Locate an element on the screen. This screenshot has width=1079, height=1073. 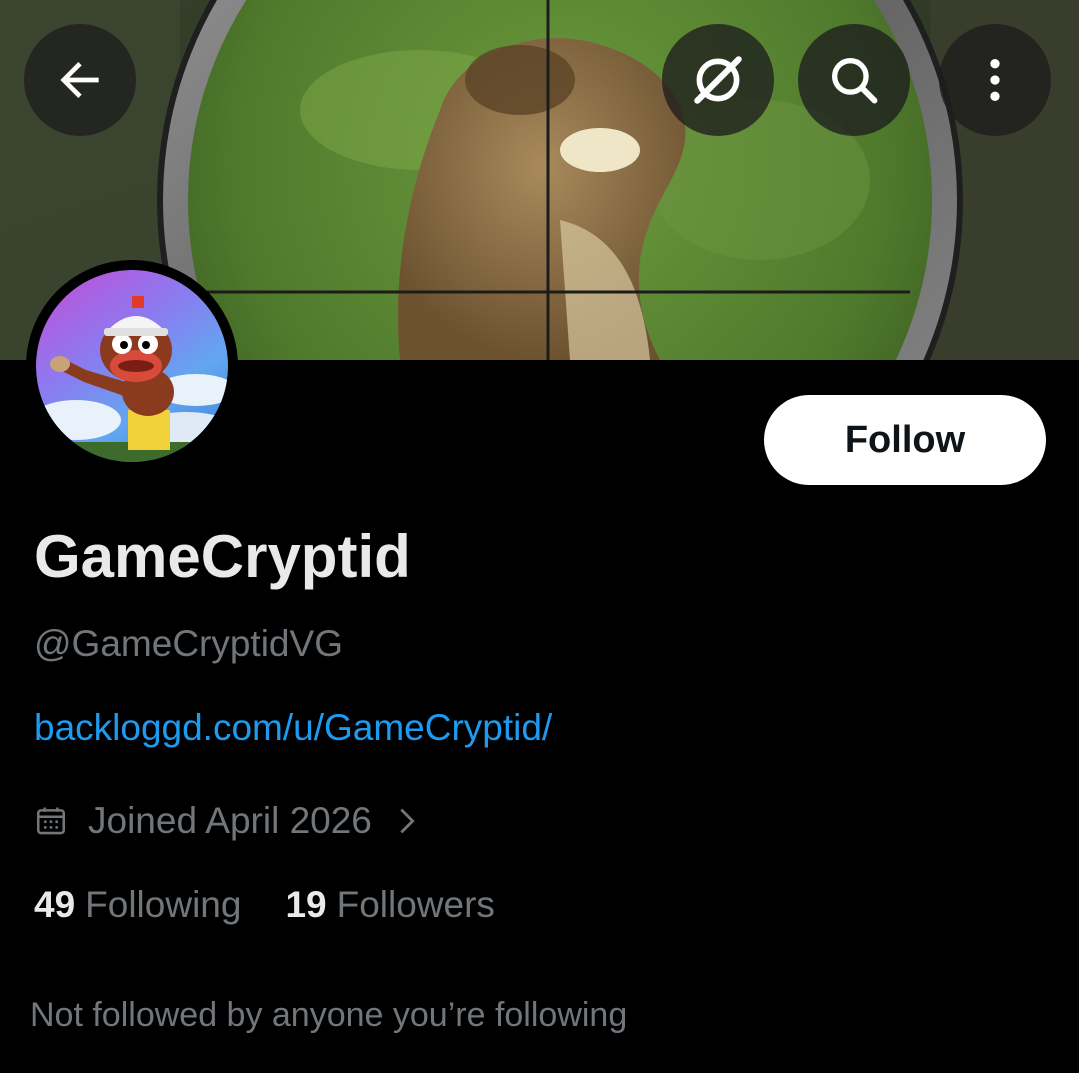
website-link: backloggd.com/u/GameCryptid/ is located at coordinates (293, 728).